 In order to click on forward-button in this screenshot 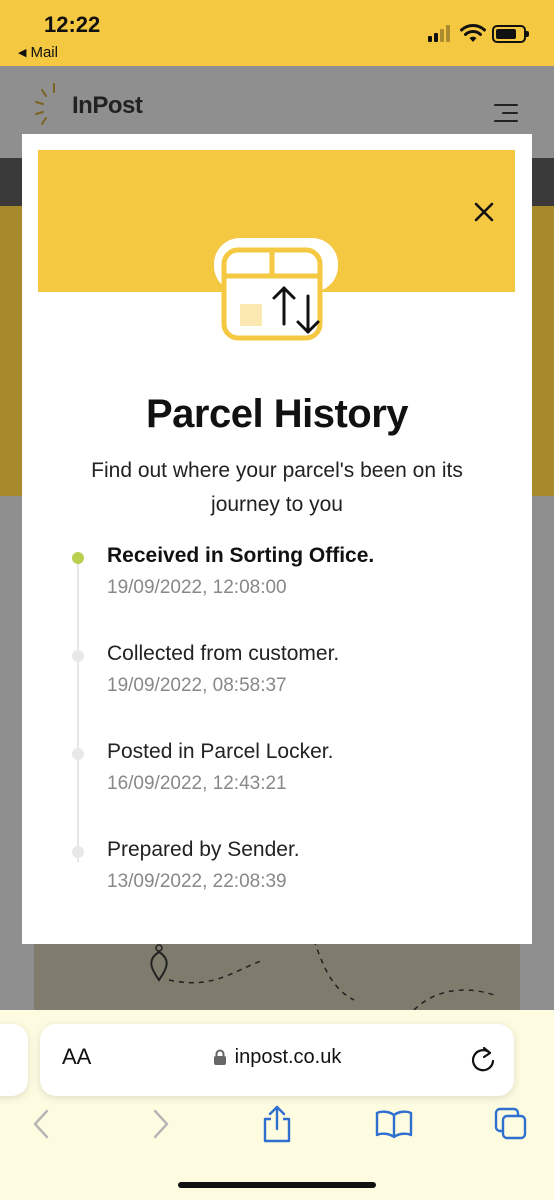, I will do `click(161, 1124)`.